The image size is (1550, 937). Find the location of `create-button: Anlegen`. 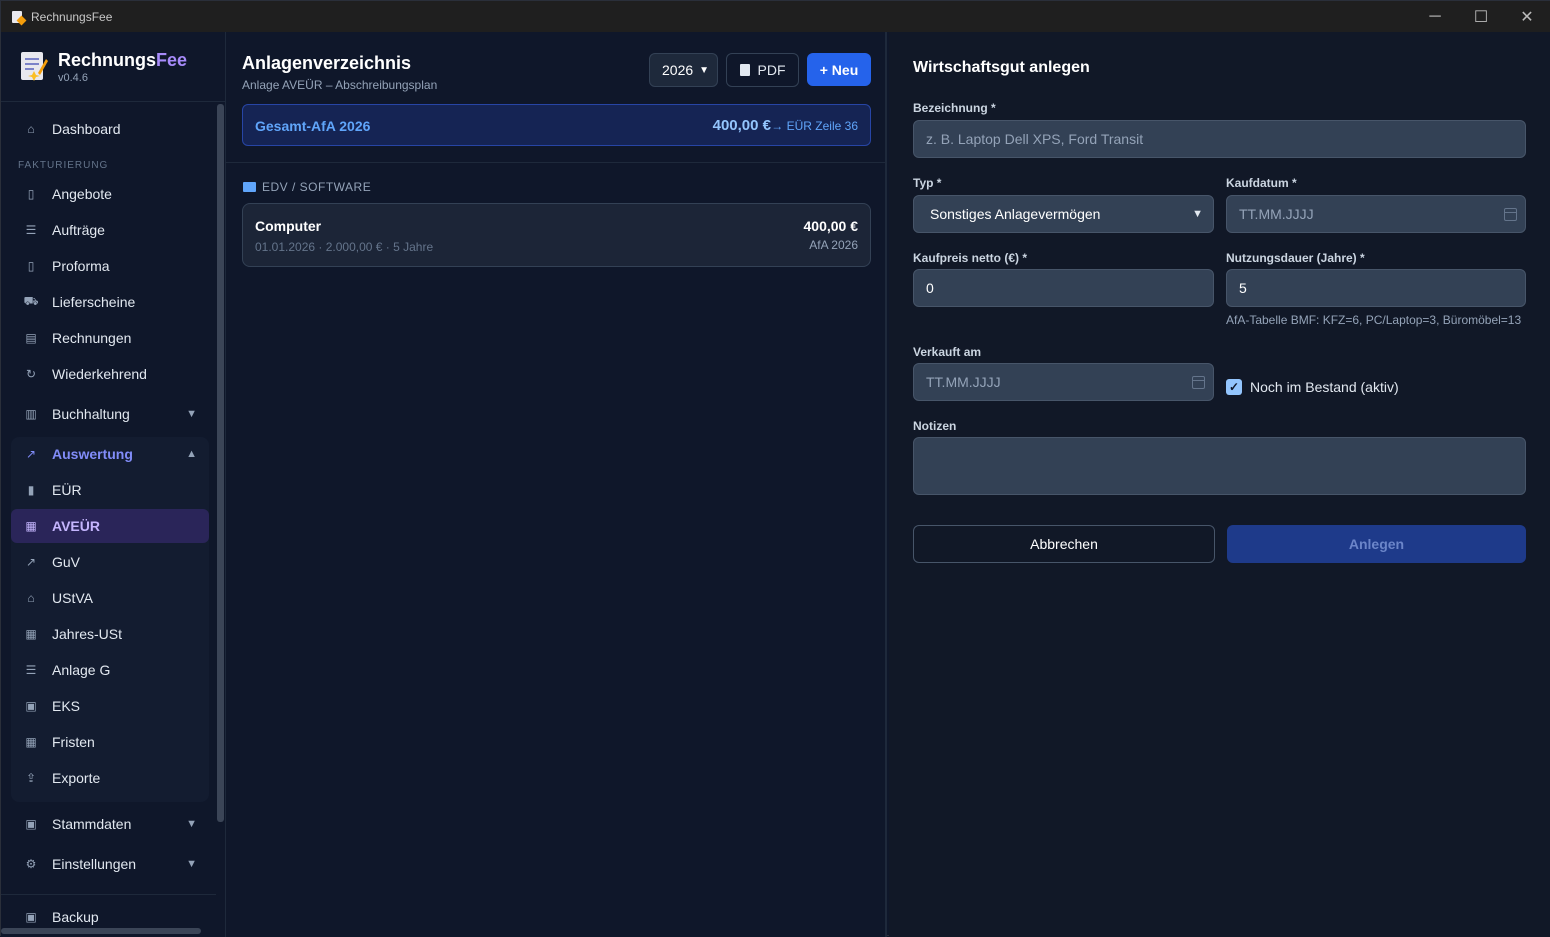

create-button: Anlegen is located at coordinates (1376, 544).